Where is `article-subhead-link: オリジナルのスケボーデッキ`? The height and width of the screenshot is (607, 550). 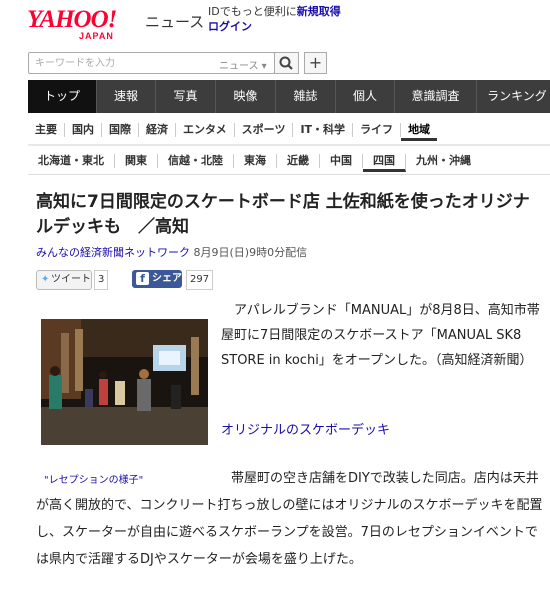 article-subhead-link: オリジナルのスケボーデッキ is located at coordinates (305, 428).